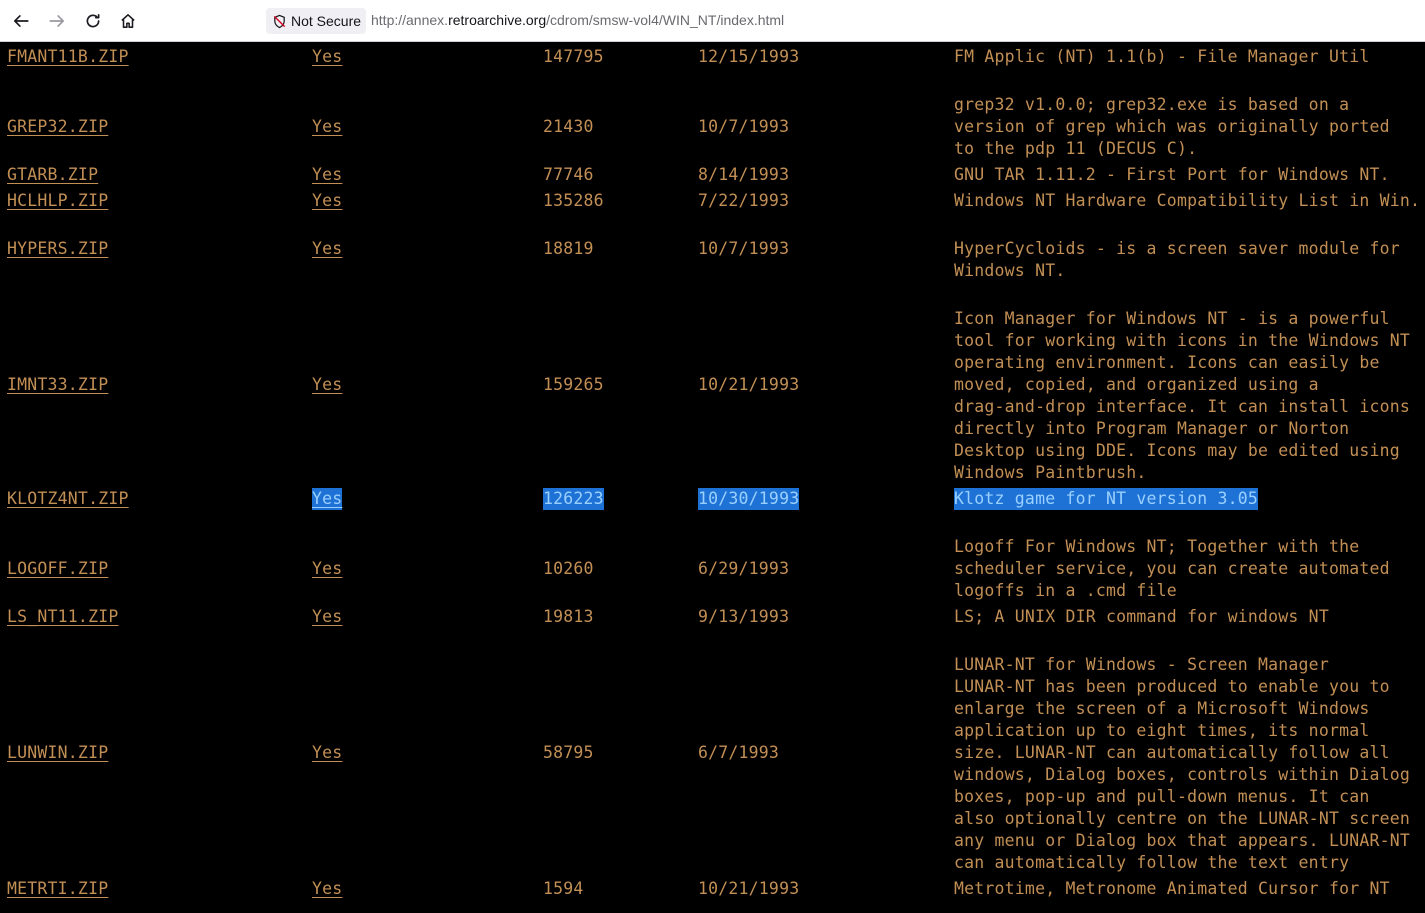 The height and width of the screenshot is (913, 1425). Describe the element at coordinates (1065, 590) in the screenshot. I see `description-line: logoffs in a .cmd file` at that location.